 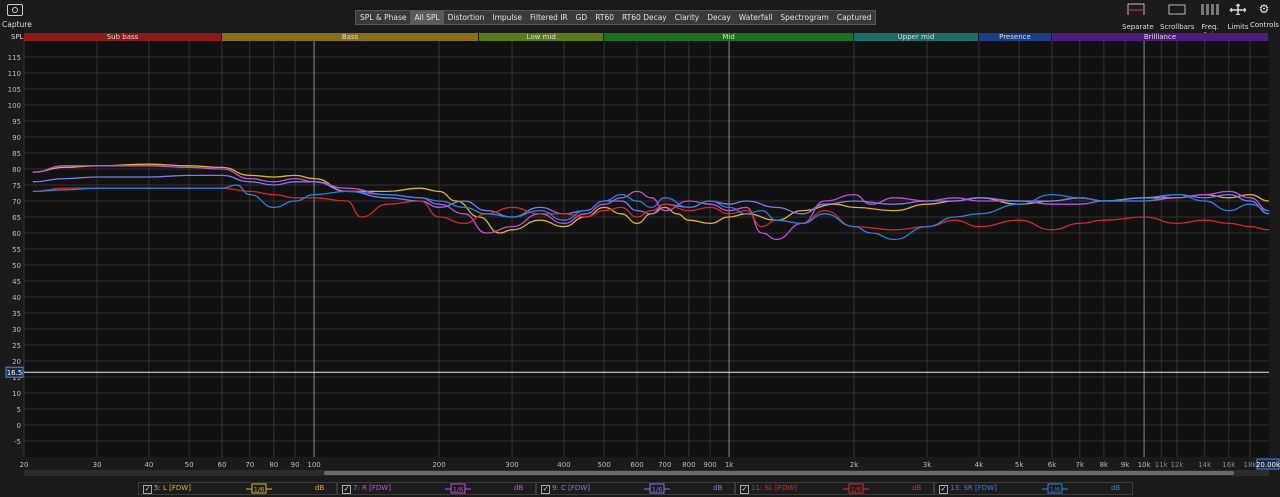 What do you see at coordinates (804, 17) in the screenshot?
I see `tab-spectrogram: Spectrogram` at bounding box center [804, 17].